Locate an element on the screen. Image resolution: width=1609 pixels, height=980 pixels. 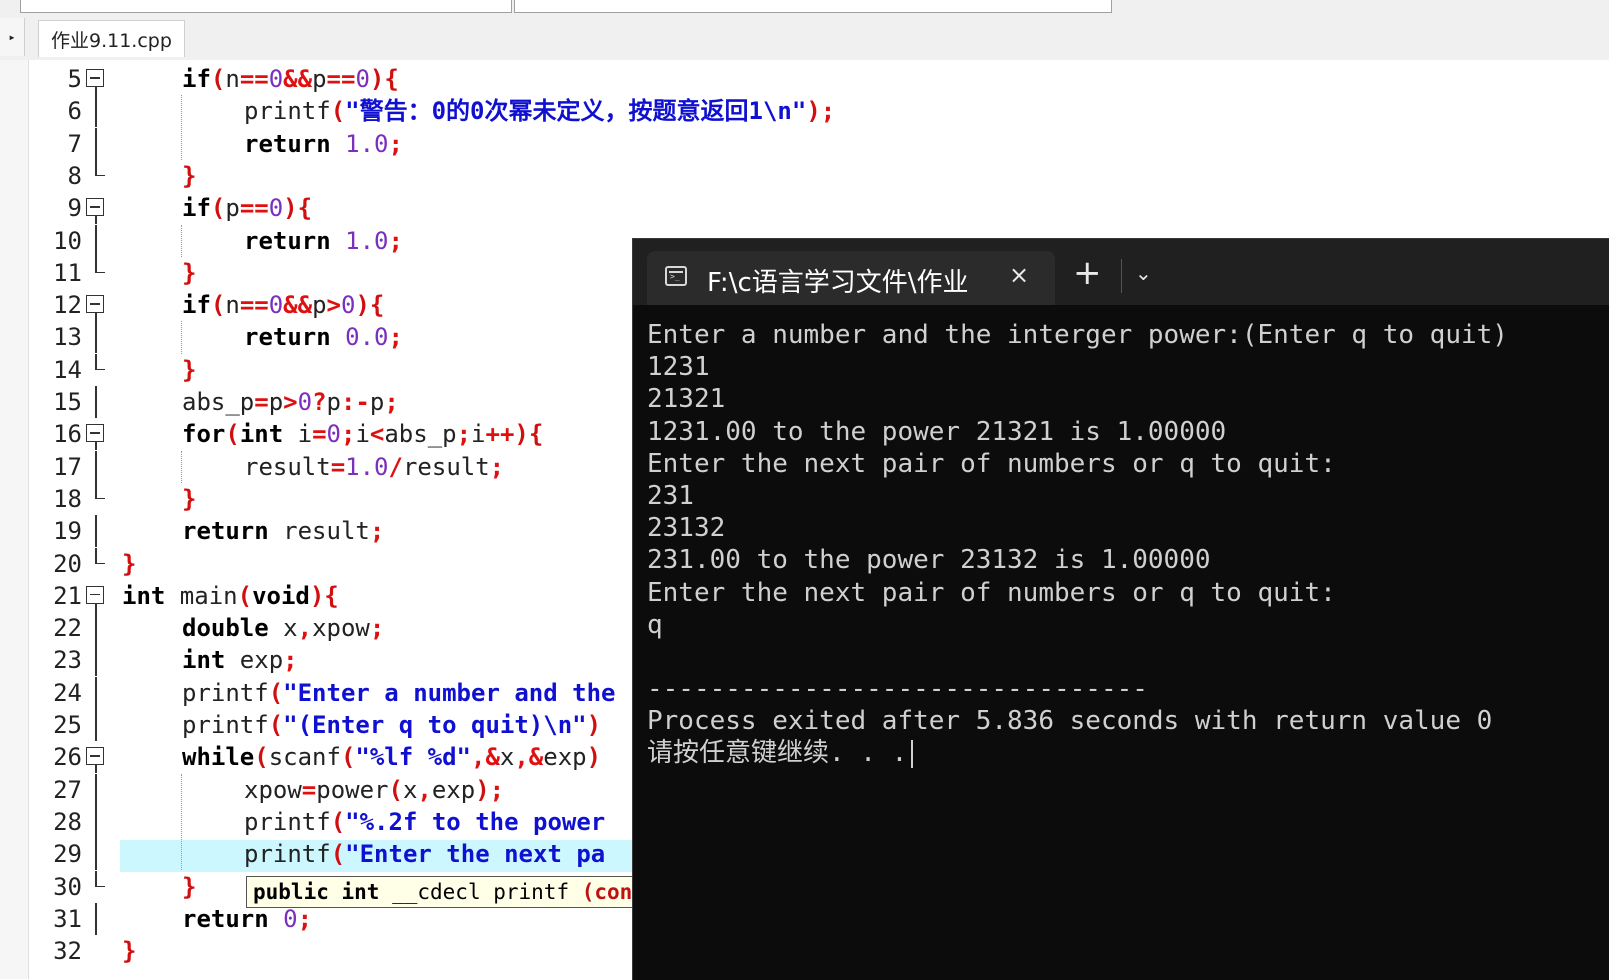
code-token: ) is located at coordinates (813, 111).